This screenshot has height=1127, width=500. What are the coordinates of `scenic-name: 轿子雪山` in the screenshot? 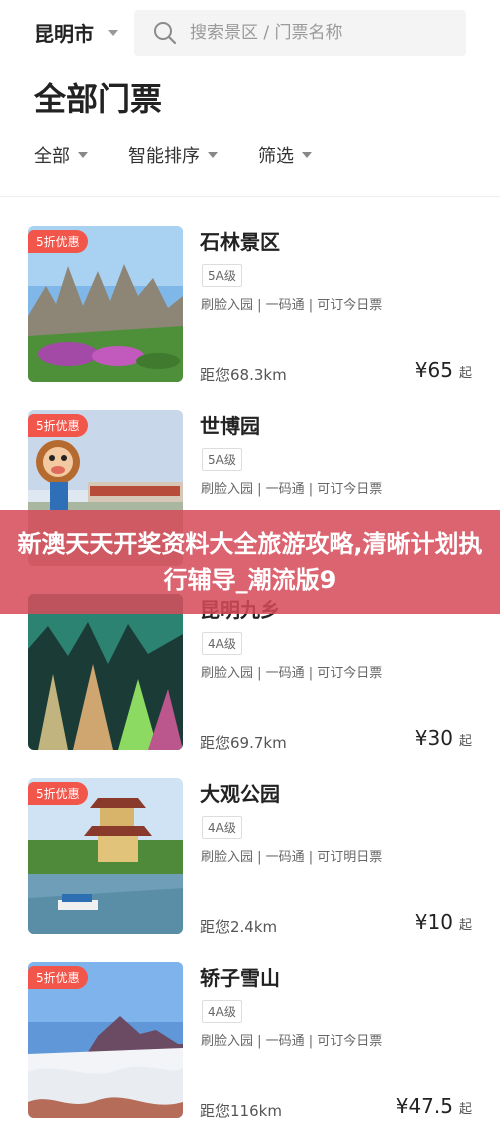 It's located at (240, 978).